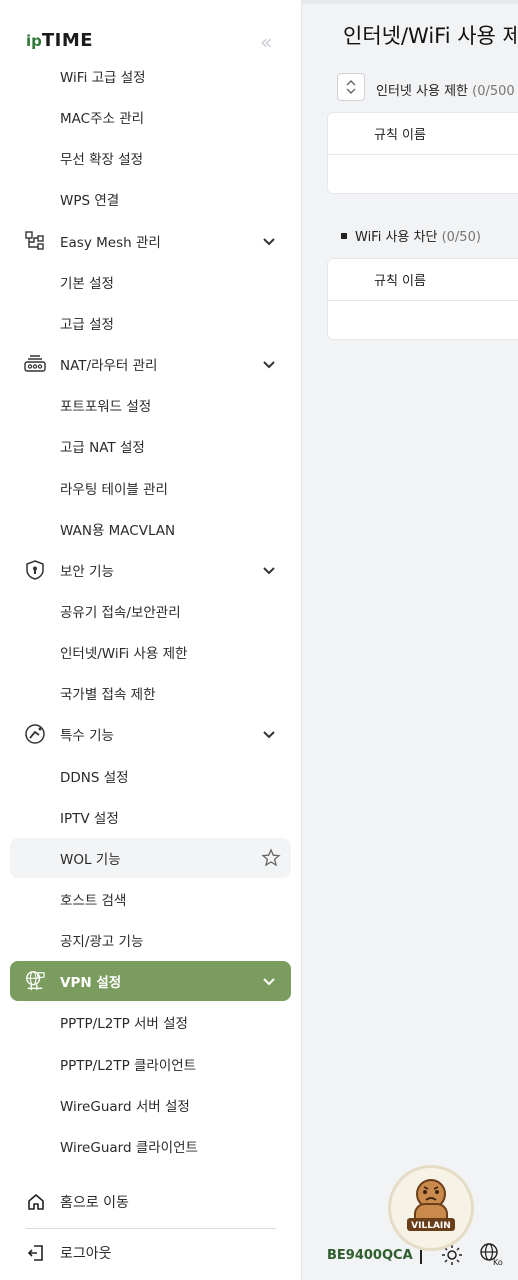 The height and width of the screenshot is (1280, 518). Describe the element at coordinates (150, 446) in the screenshot. I see `sidebar-item-nat: 고급 NAT 설정` at that location.